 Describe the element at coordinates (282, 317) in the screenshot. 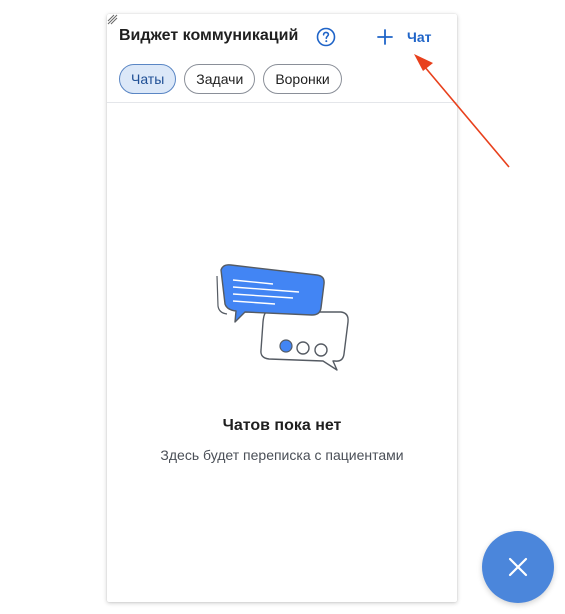

I see `chat-bubbles-illustration` at that location.